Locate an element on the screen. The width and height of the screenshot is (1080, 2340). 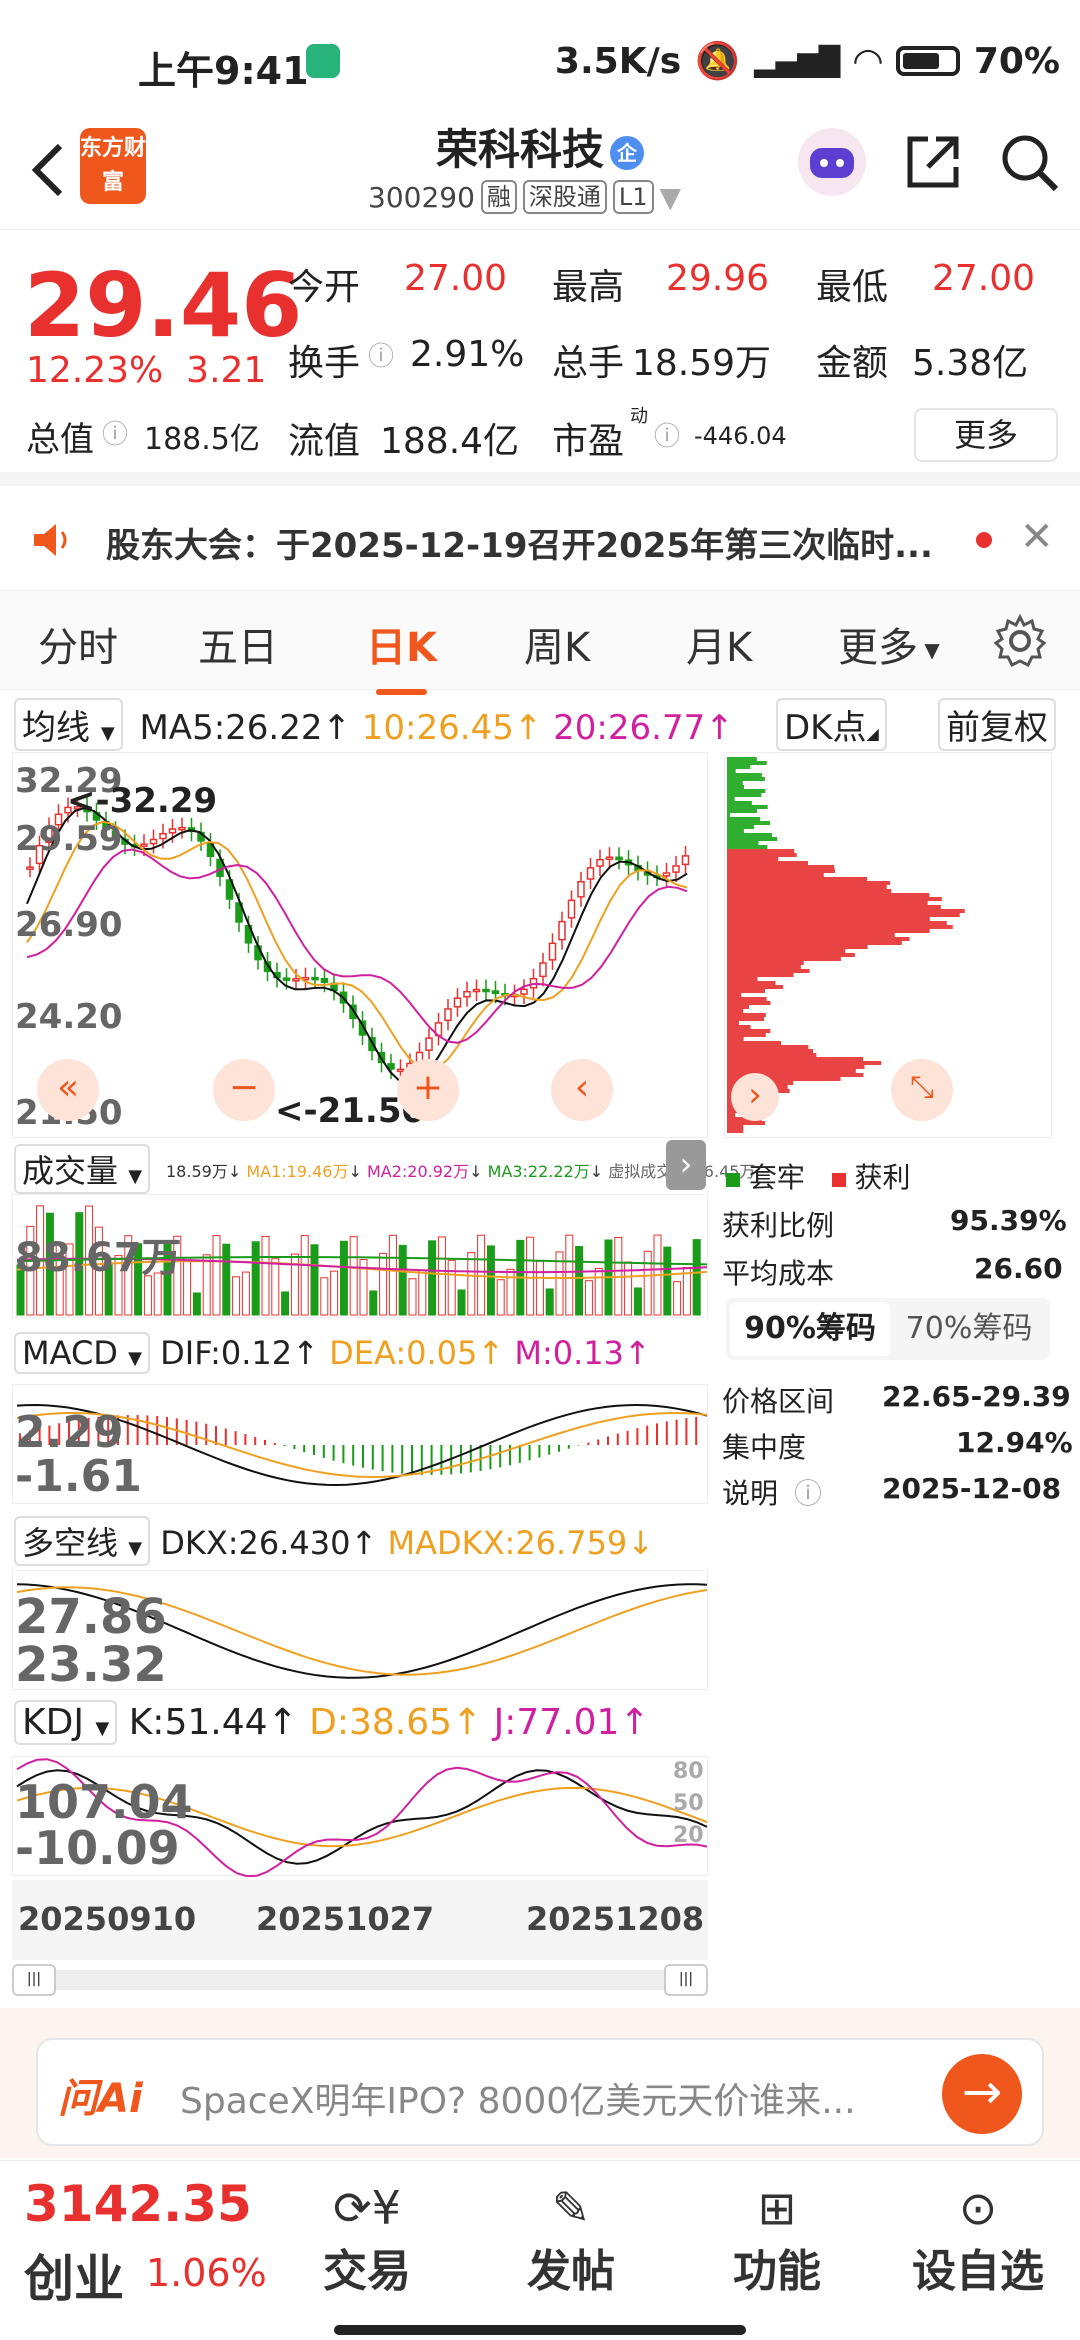
range-handle-right: ||| is located at coordinates (686, 1980).